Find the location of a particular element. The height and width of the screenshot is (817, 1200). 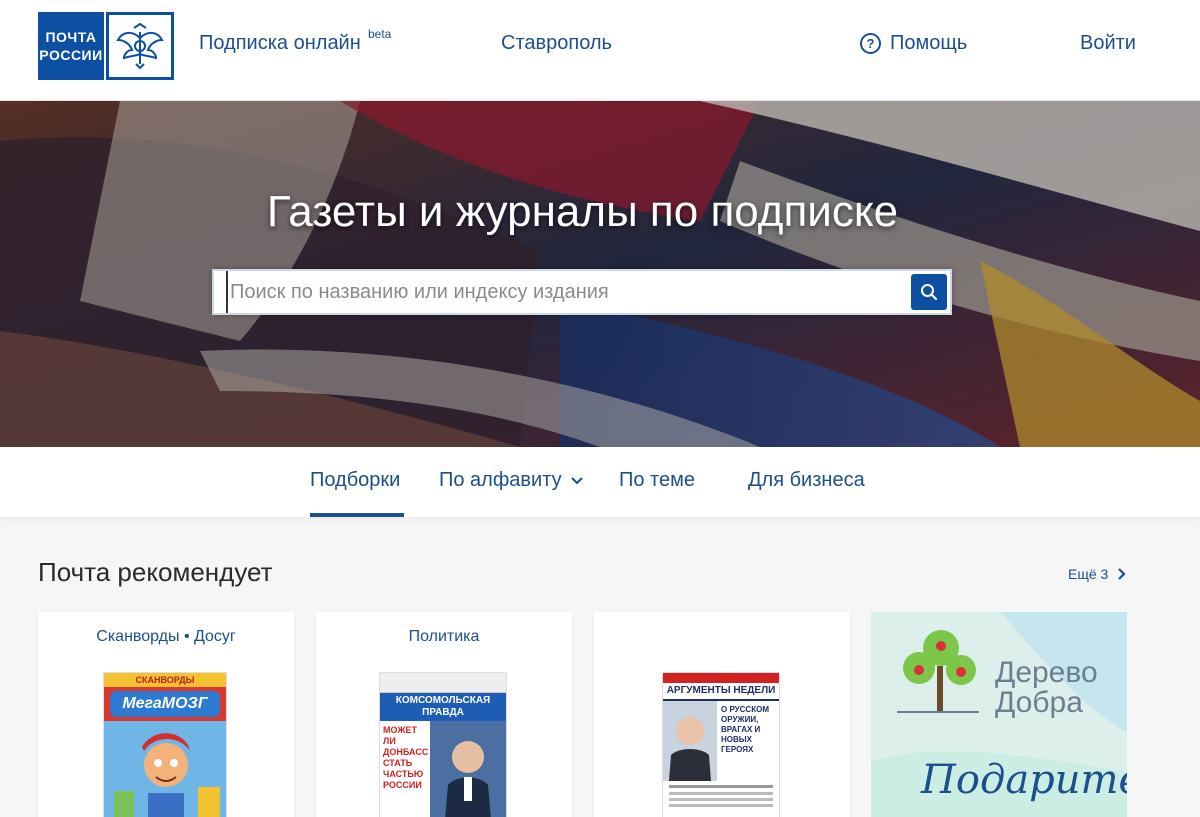

search-bar is located at coordinates (582, 292).